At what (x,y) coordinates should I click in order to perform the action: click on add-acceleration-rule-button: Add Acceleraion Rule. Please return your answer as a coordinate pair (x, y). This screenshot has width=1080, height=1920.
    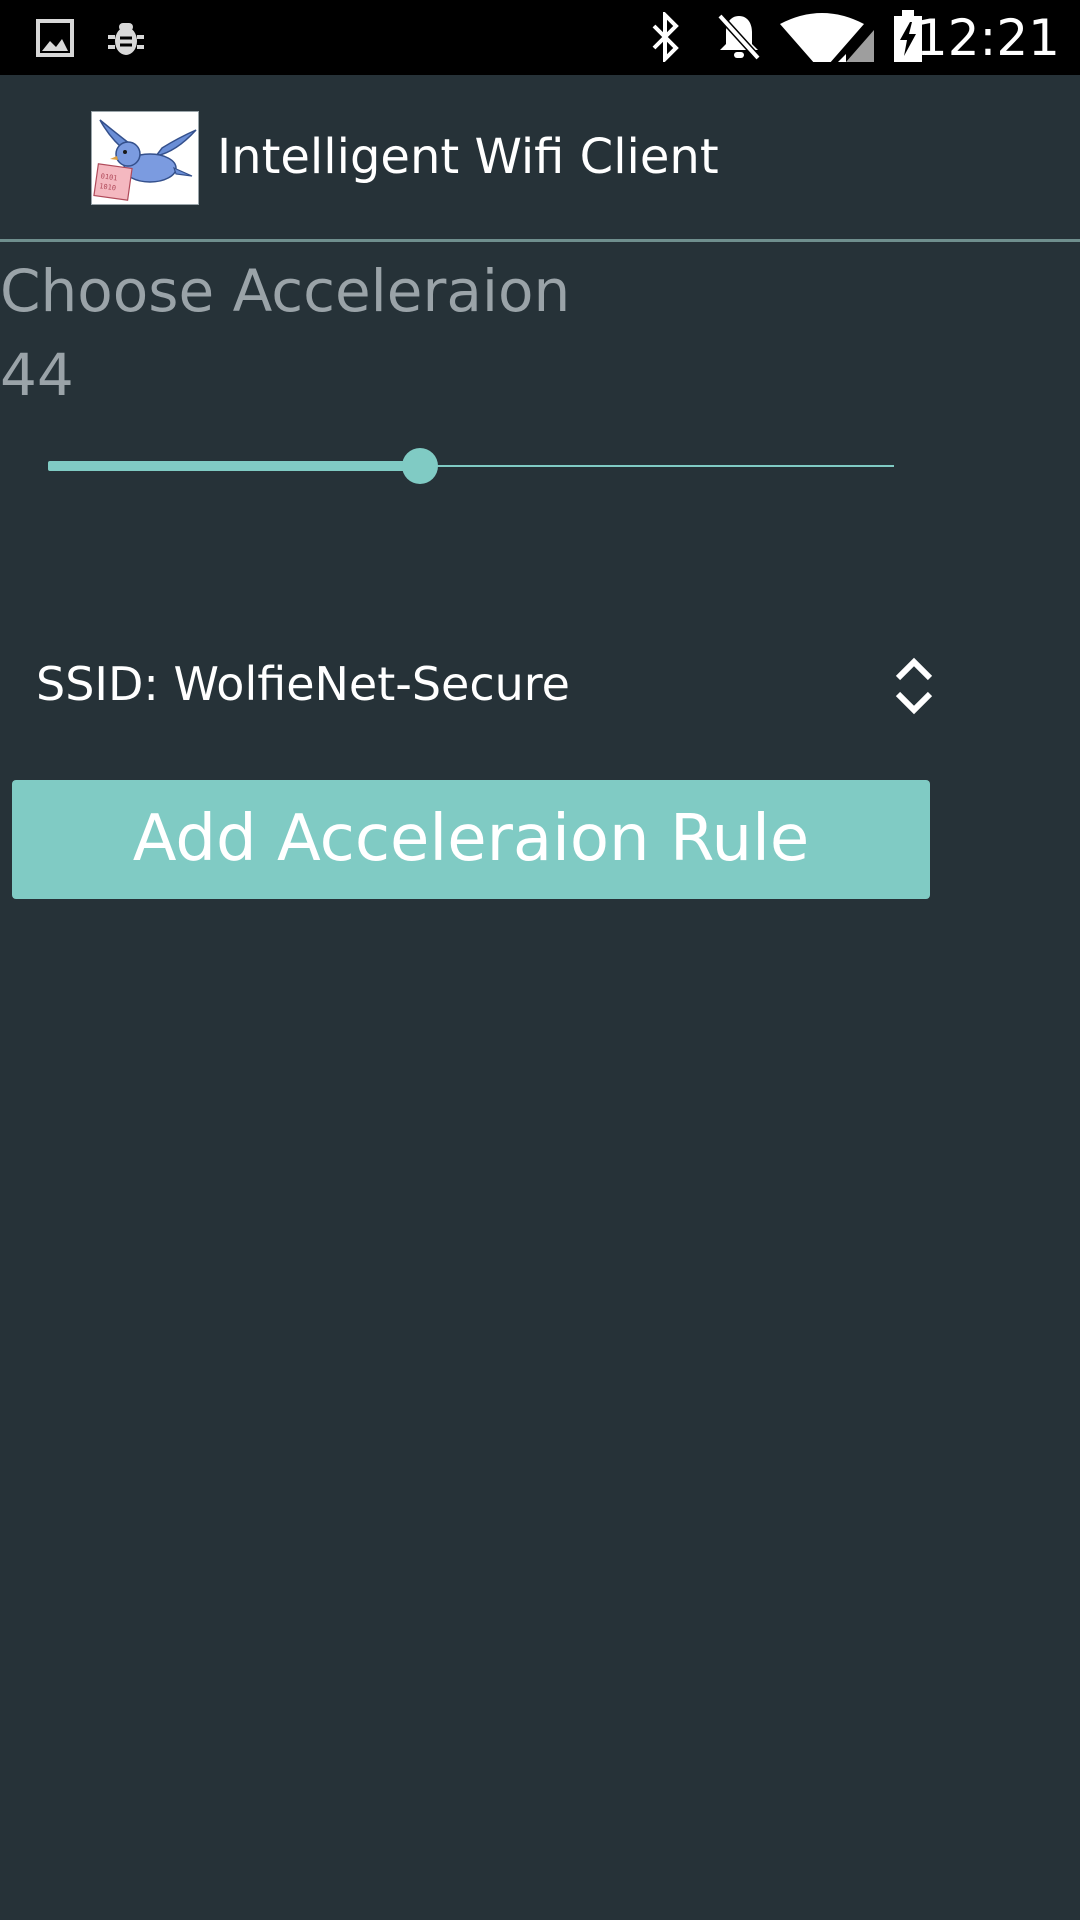
    Looking at the image, I should click on (471, 839).